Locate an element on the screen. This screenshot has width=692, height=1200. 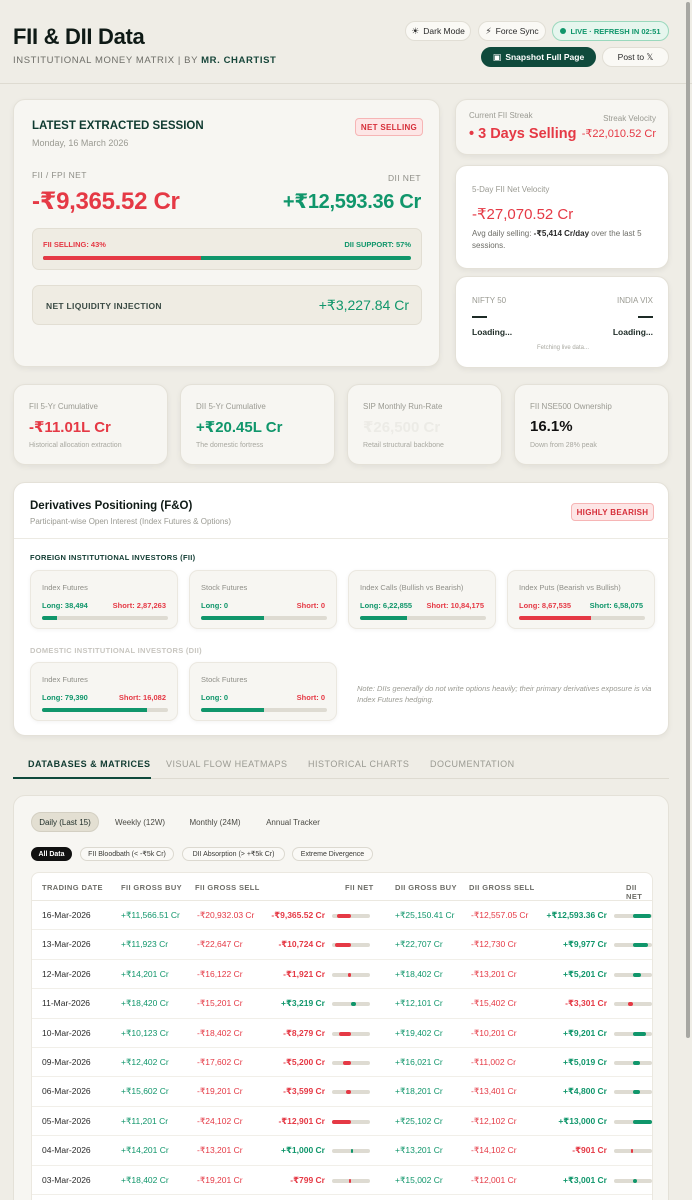
scrollbar-thumb is located at coordinates (688, 520).